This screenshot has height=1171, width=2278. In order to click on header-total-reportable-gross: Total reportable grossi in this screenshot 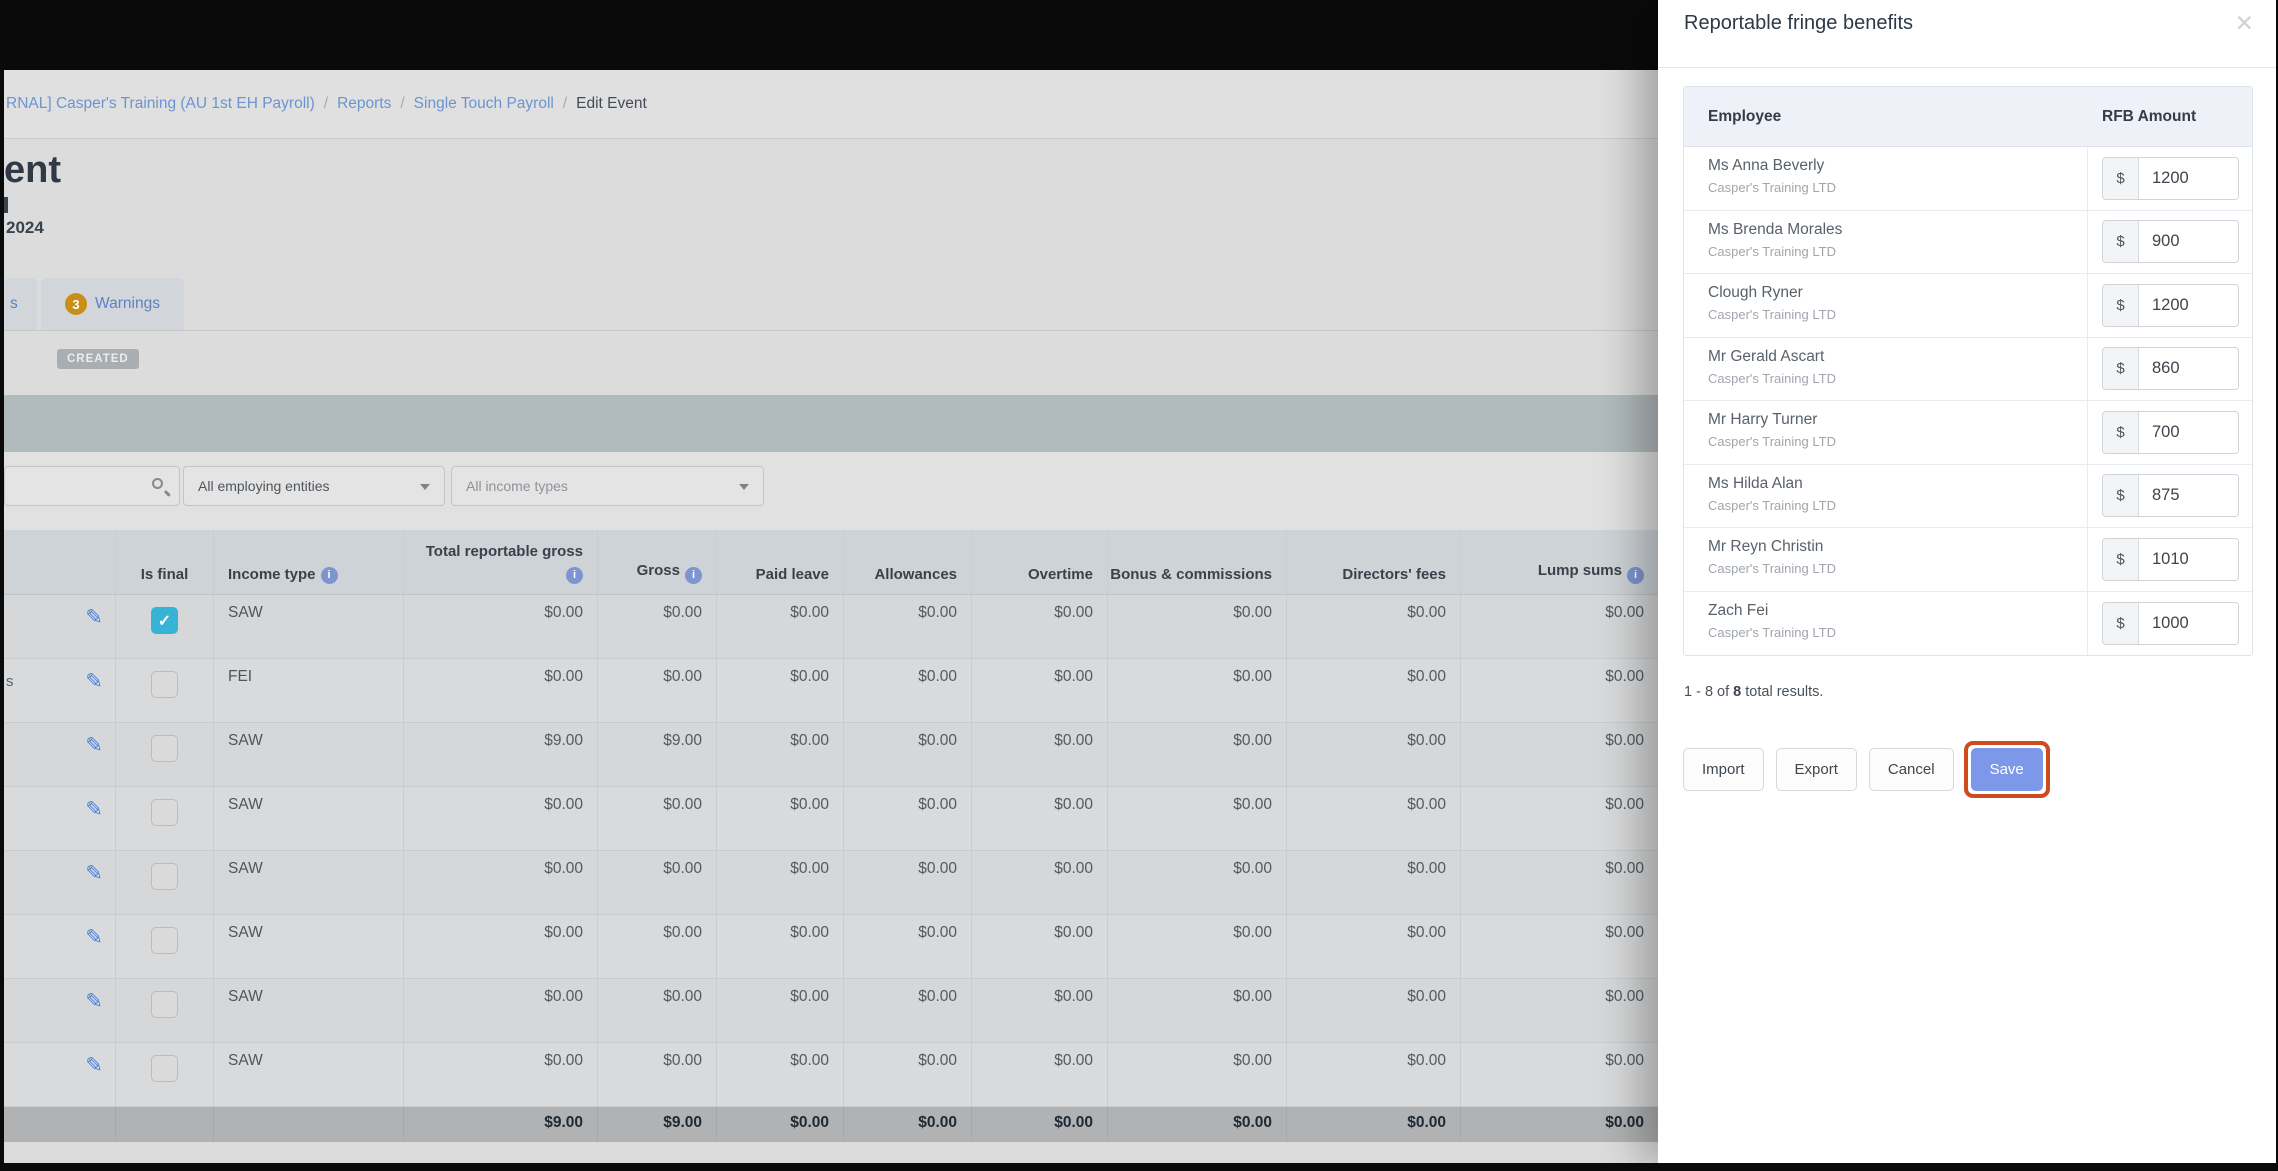, I will do `click(500, 562)`.